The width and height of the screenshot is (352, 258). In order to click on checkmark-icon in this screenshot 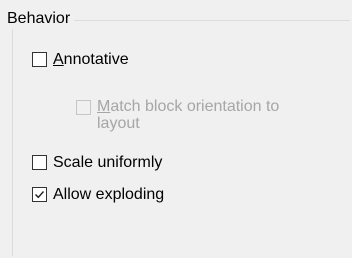, I will do `click(40, 195)`.